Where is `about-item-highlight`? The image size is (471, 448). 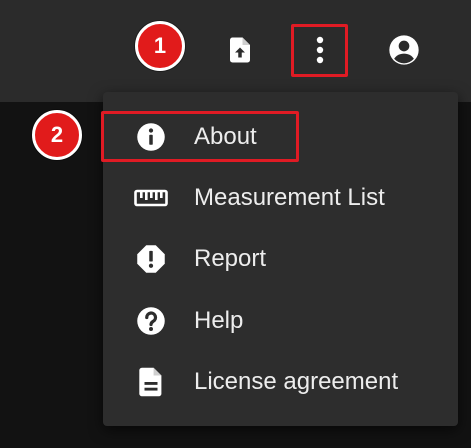
about-item-highlight is located at coordinates (200, 136).